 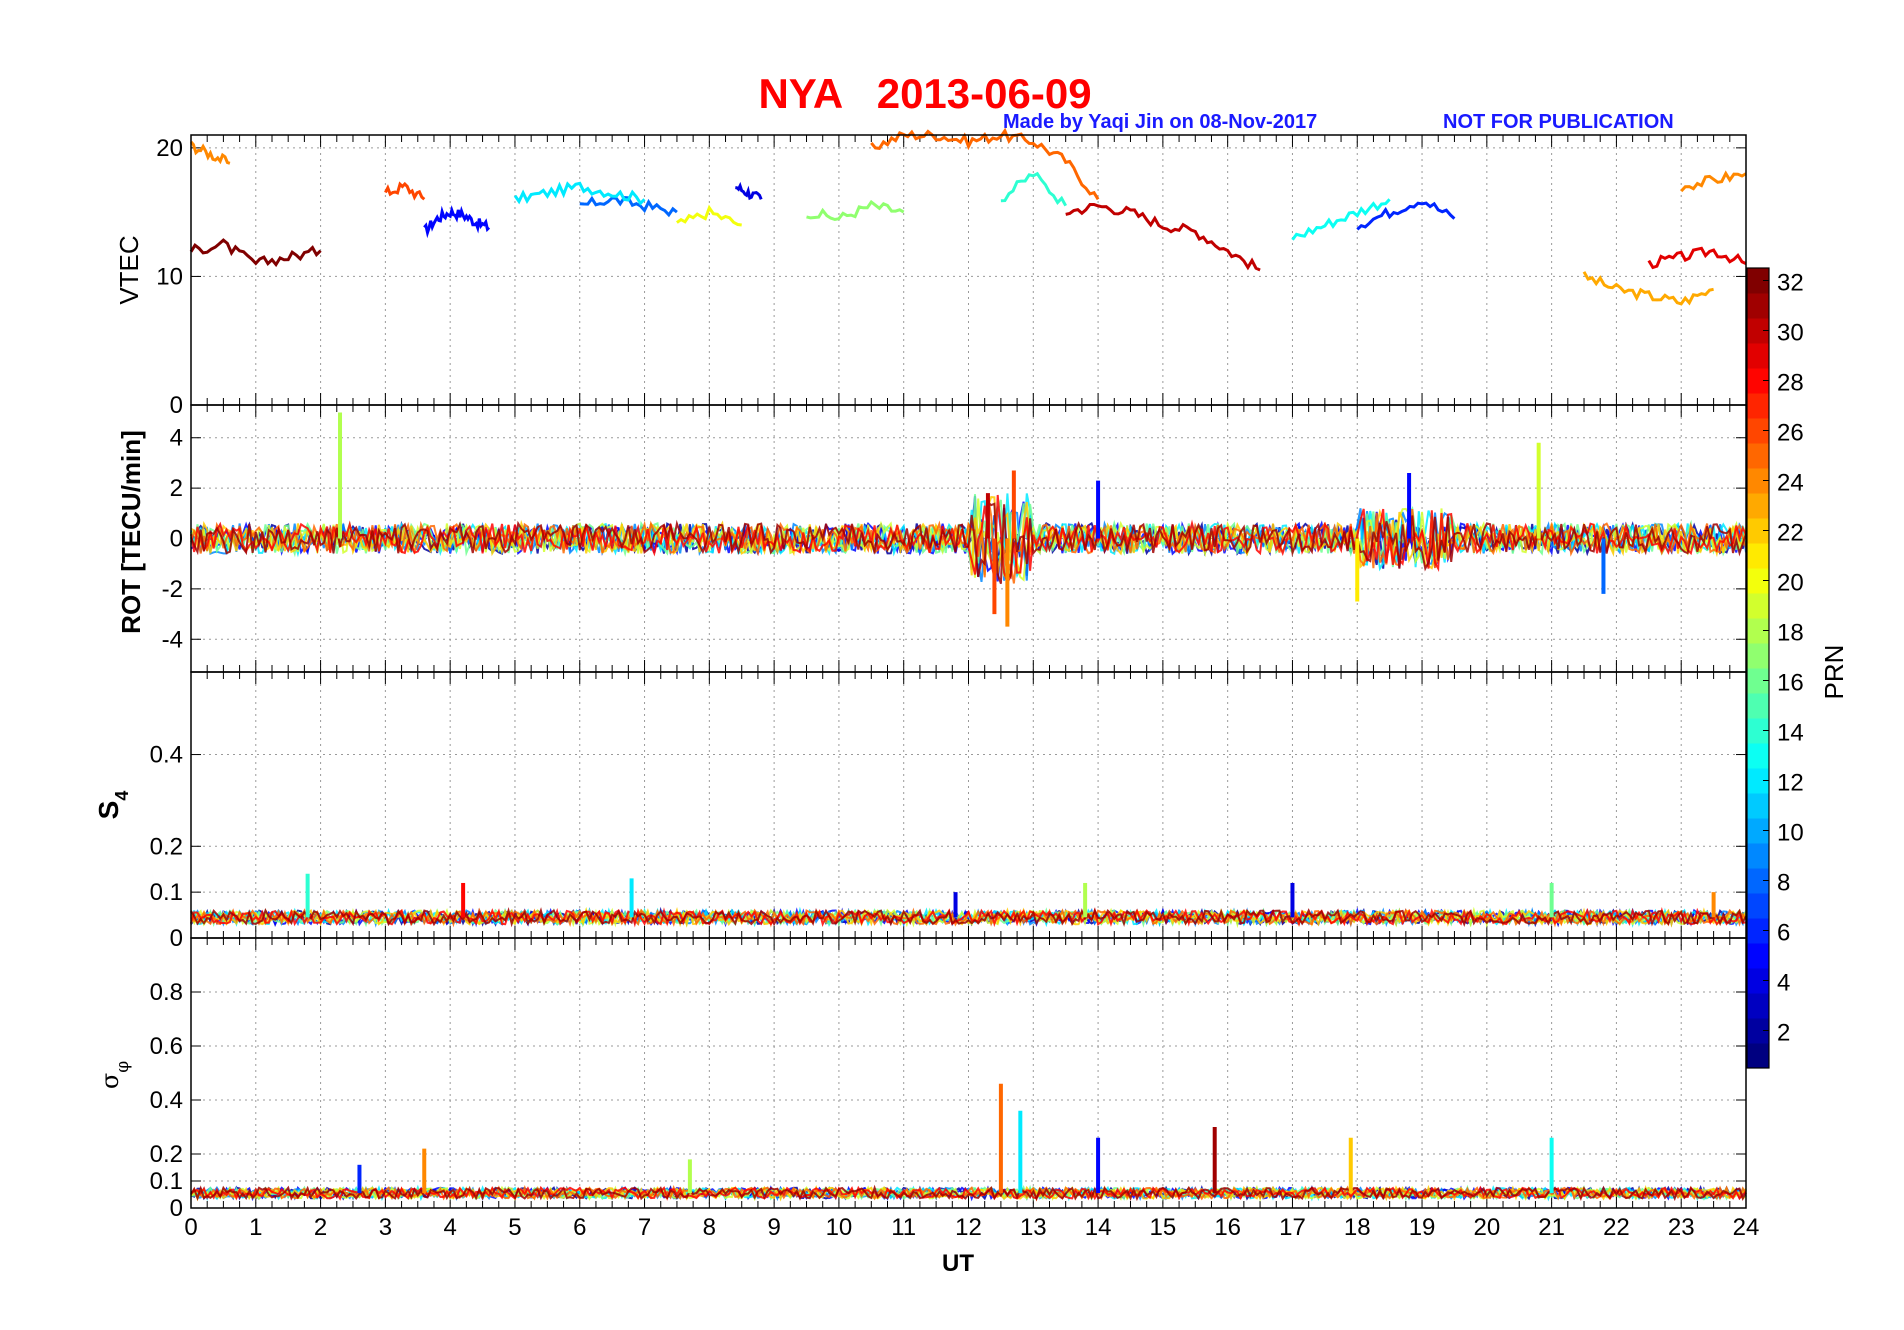 I want to click on x-tick-label: 16, so click(x=1227, y=1227).